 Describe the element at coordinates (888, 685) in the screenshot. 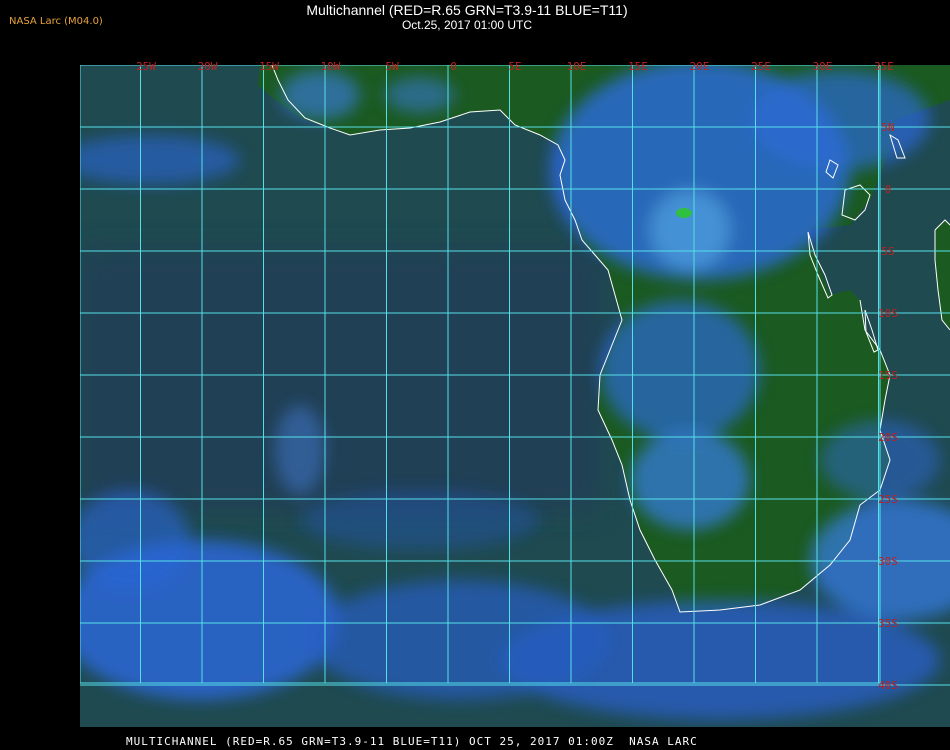

I see `latitude-label: 40S` at that location.